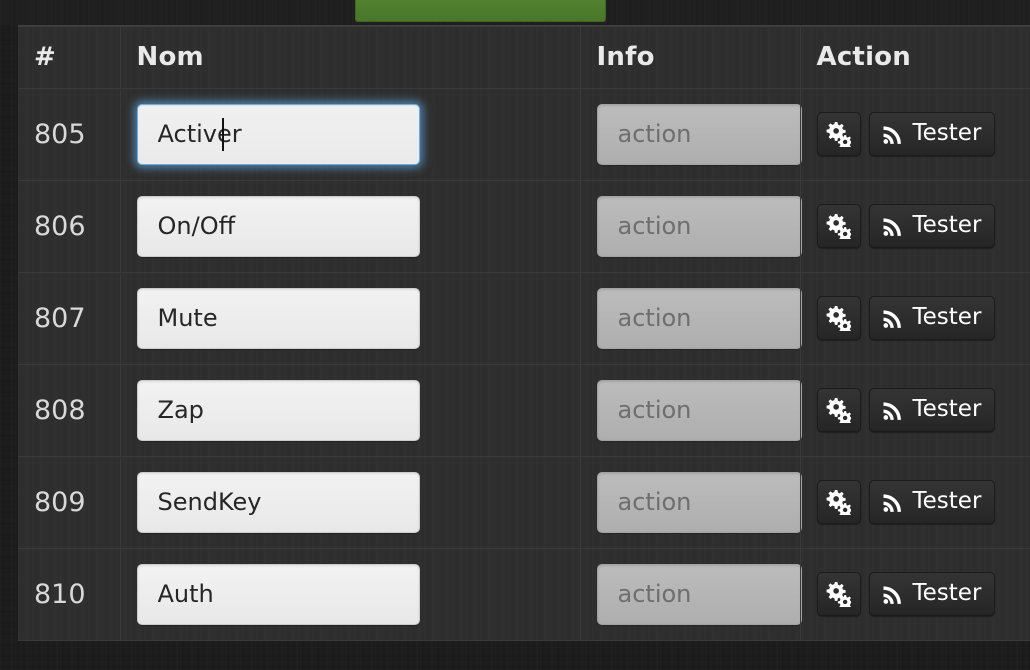 The width and height of the screenshot is (1030, 670). I want to click on row-id-value: 807, so click(60, 318).